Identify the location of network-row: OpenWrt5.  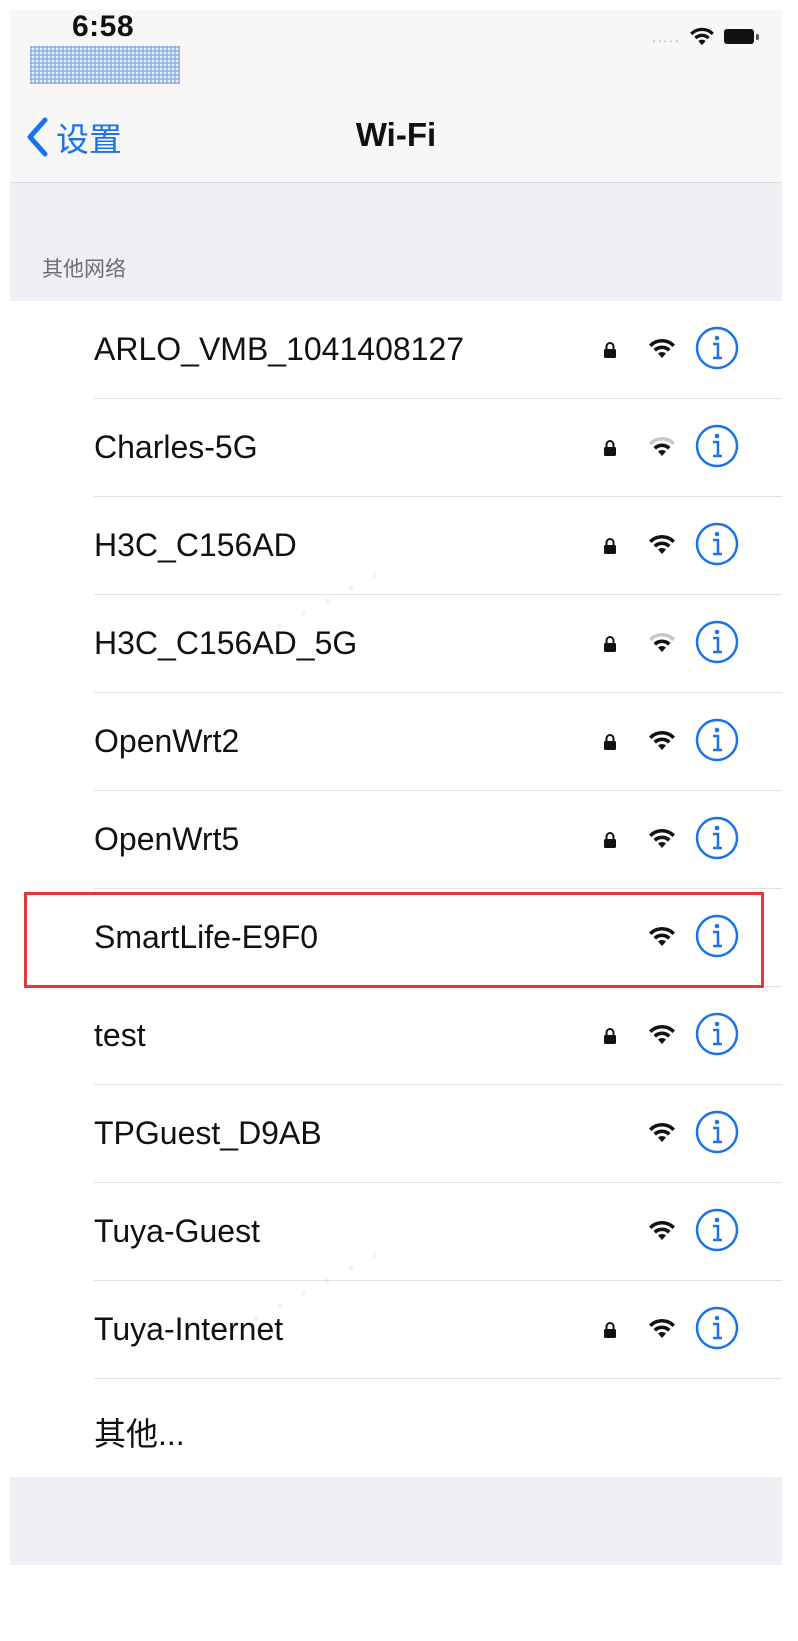
(396, 840).